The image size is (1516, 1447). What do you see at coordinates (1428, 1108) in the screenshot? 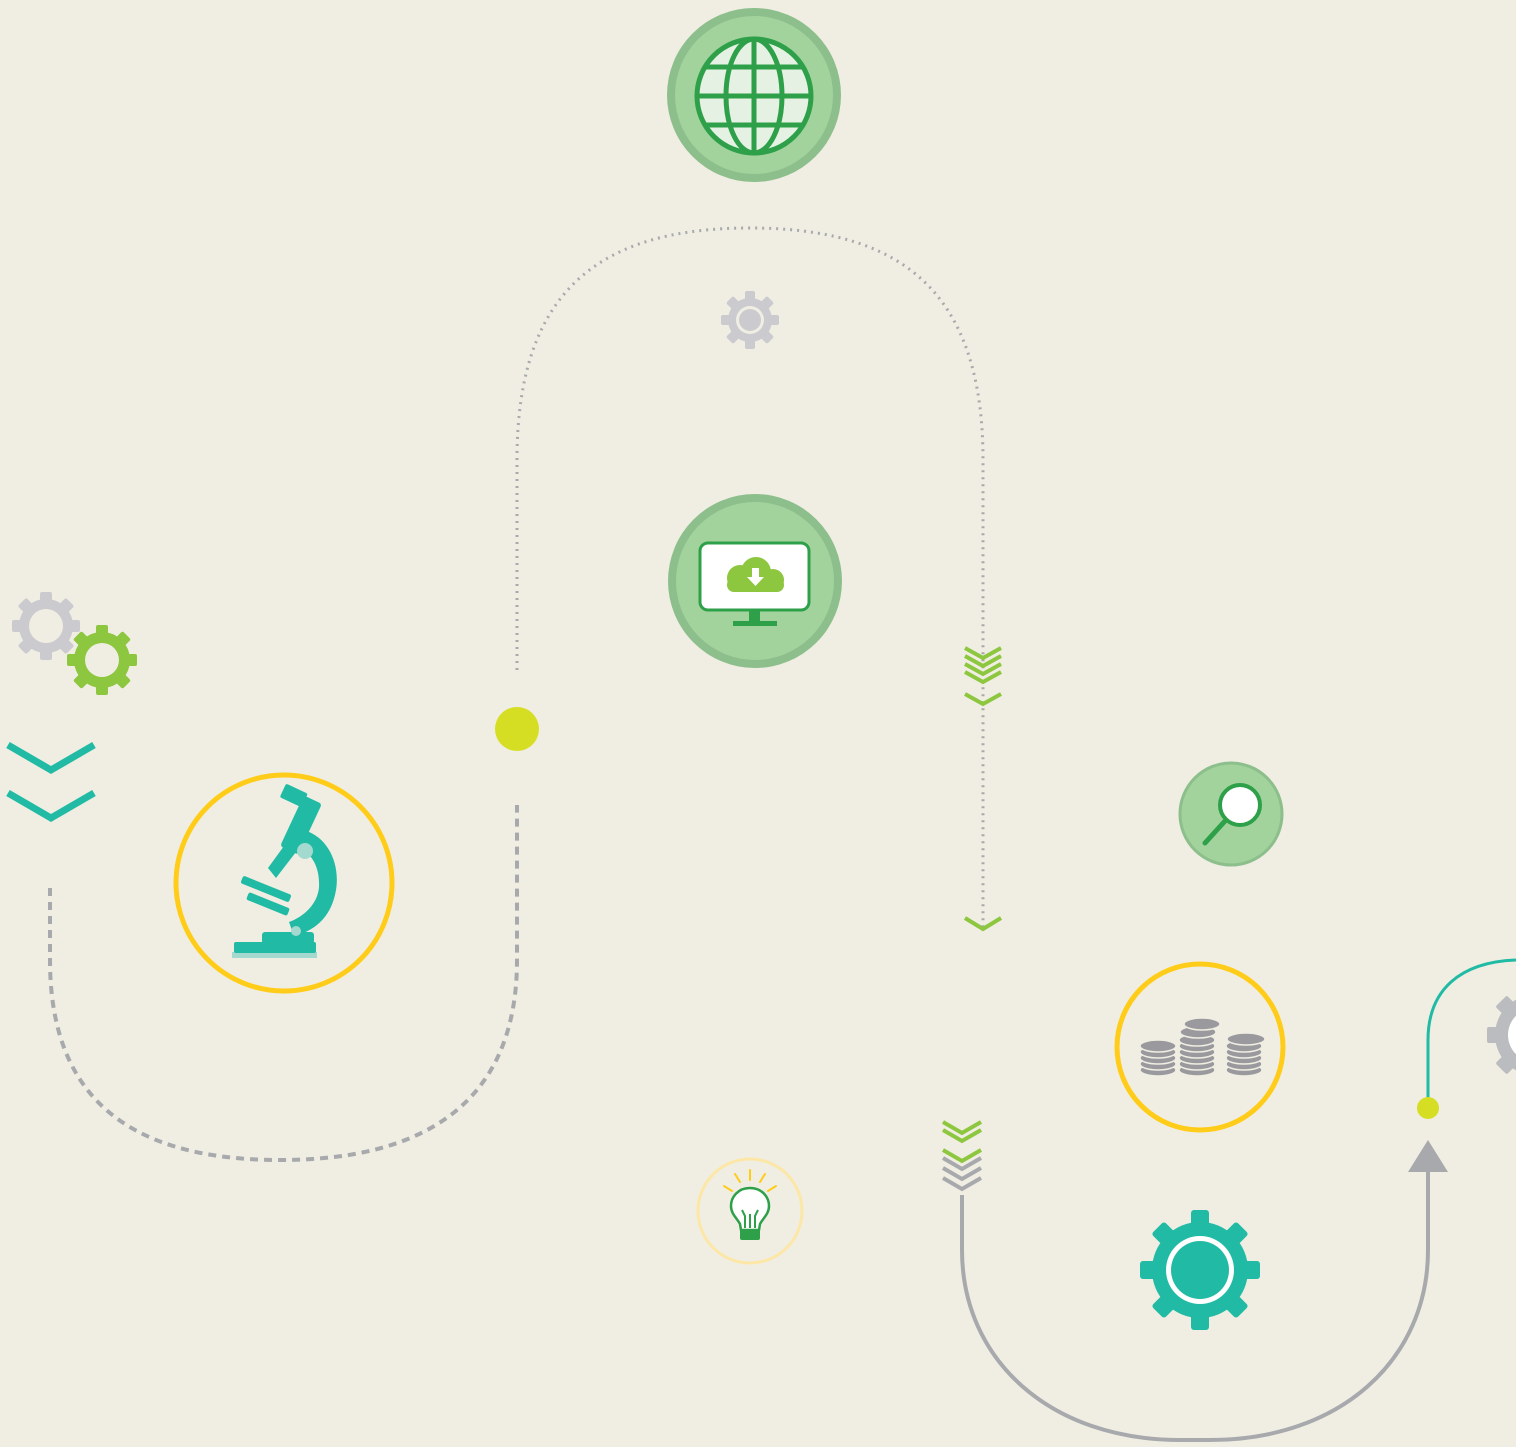
I see `small-junction-dot` at bounding box center [1428, 1108].